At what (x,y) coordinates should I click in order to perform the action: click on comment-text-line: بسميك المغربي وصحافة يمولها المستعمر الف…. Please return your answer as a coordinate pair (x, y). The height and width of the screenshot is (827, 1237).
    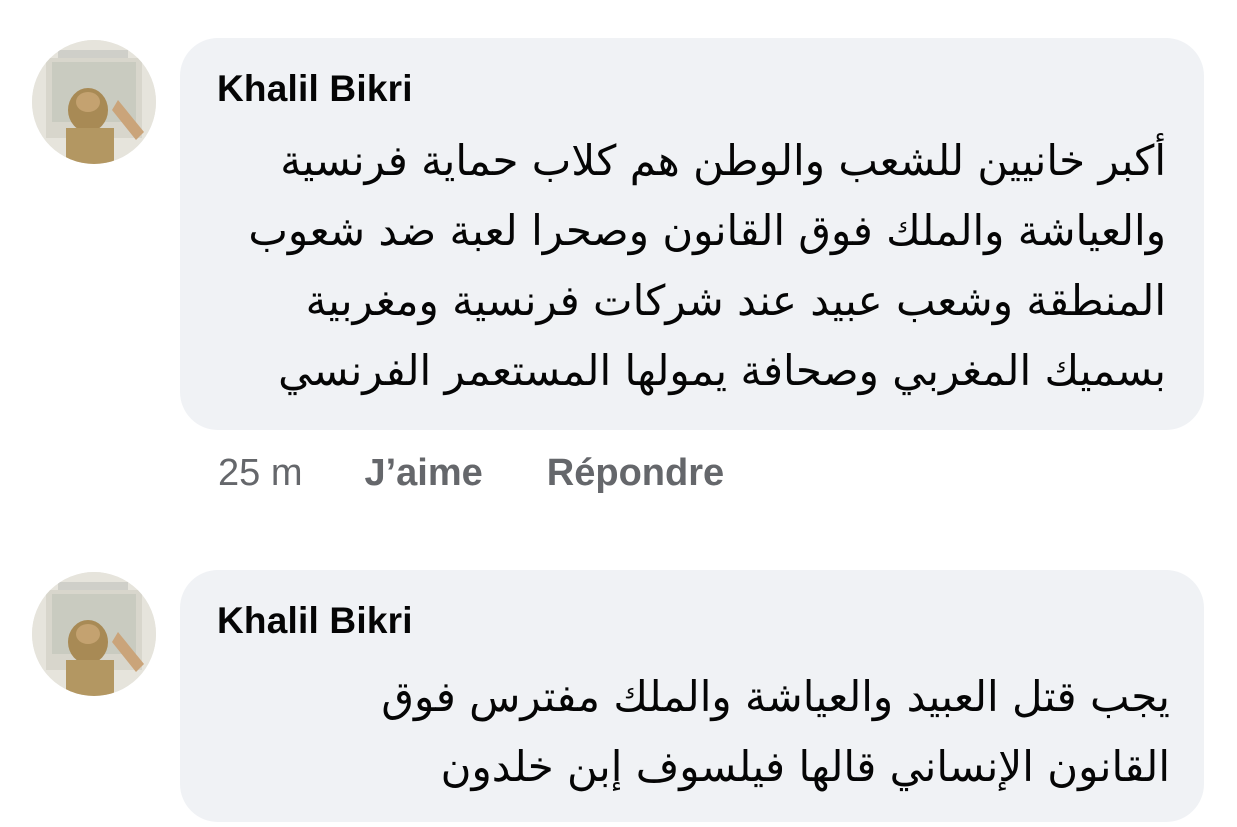
    Looking at the image, I should click on (722, 370).